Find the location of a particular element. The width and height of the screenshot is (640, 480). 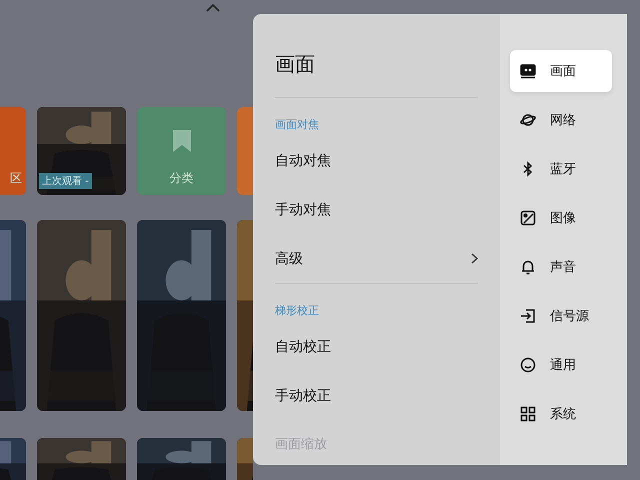

menu-item: 手动校正 is located at coordinates (376, 395).